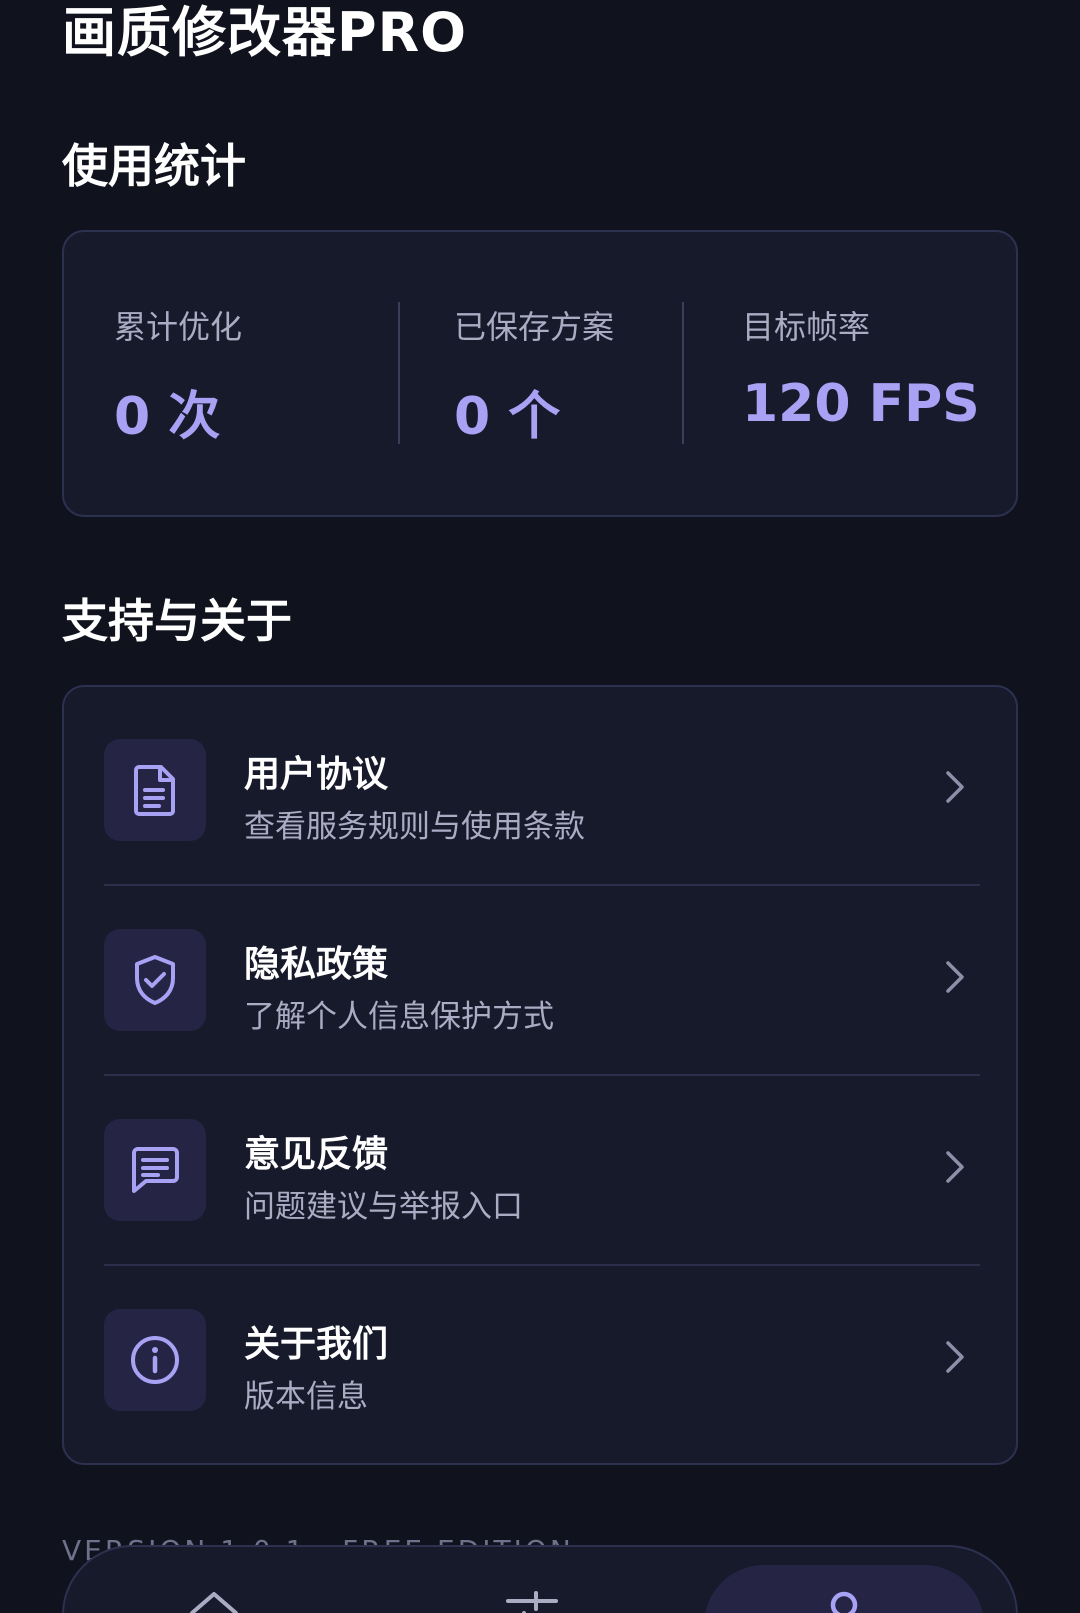 The height and width of the screenshot is (1613, 1080). I want to click on app-title: 画质修改器PRO, so click(265, 32).